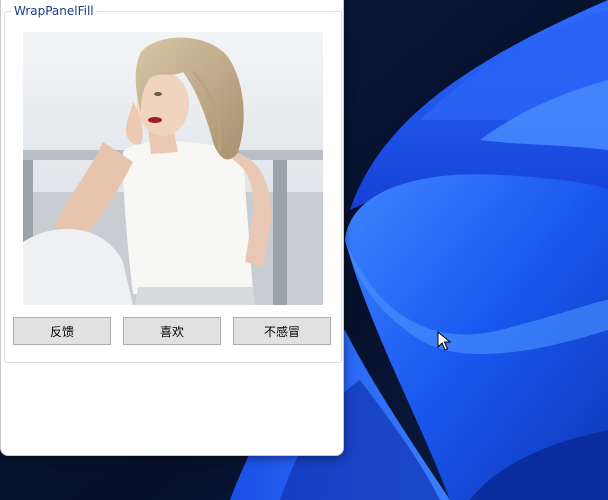 Image resolution: width=608 pixels, height=500 pixels. I want to click on dislike-button: 不感冒, so click(282, 331).